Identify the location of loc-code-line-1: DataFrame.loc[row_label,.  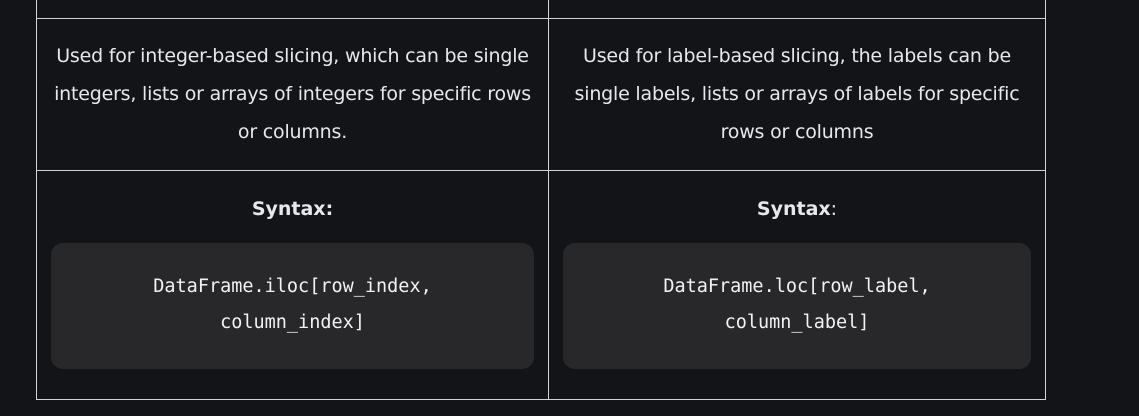
(797, 286).